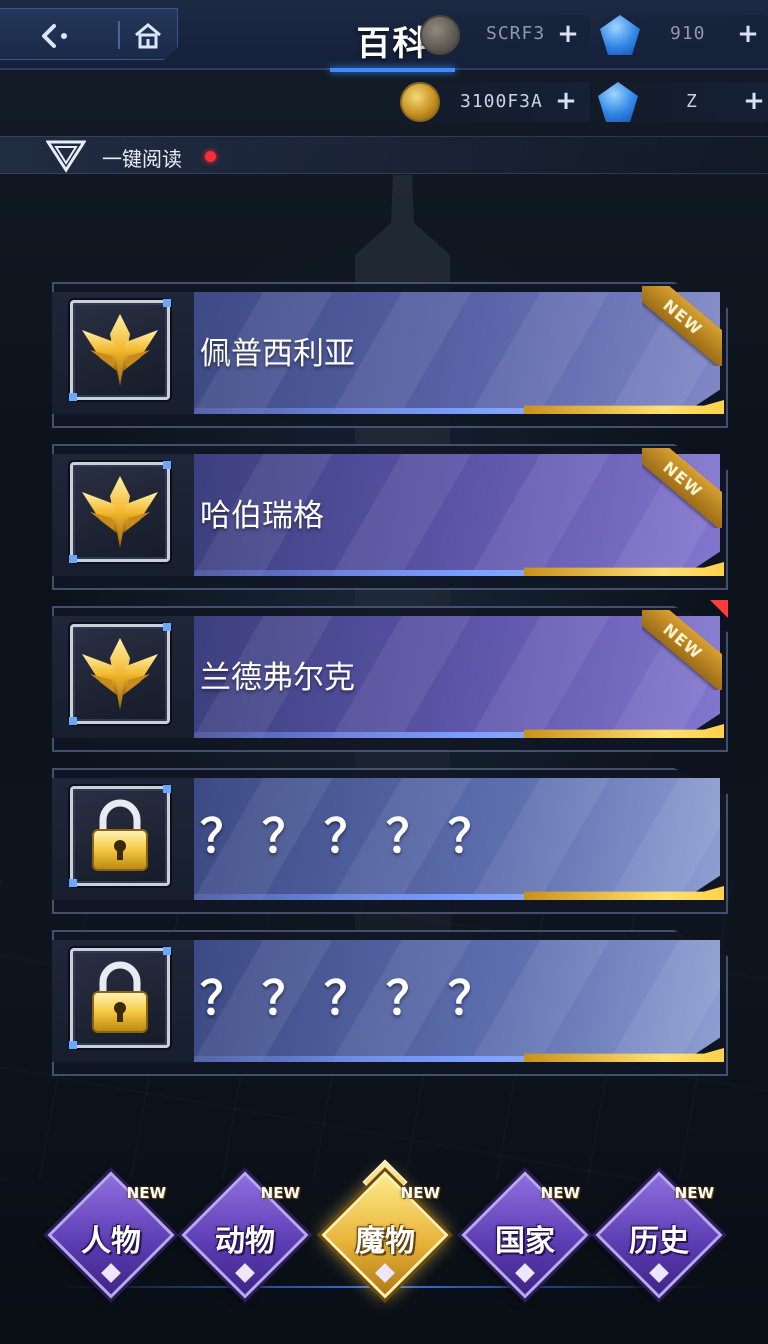 This screenshot has height=1344, width=768. What do you see at coordinates (683, 102) in the screenshot?
I see `currency-bar-gem-2: Z +` at bounding box center [683, 102].